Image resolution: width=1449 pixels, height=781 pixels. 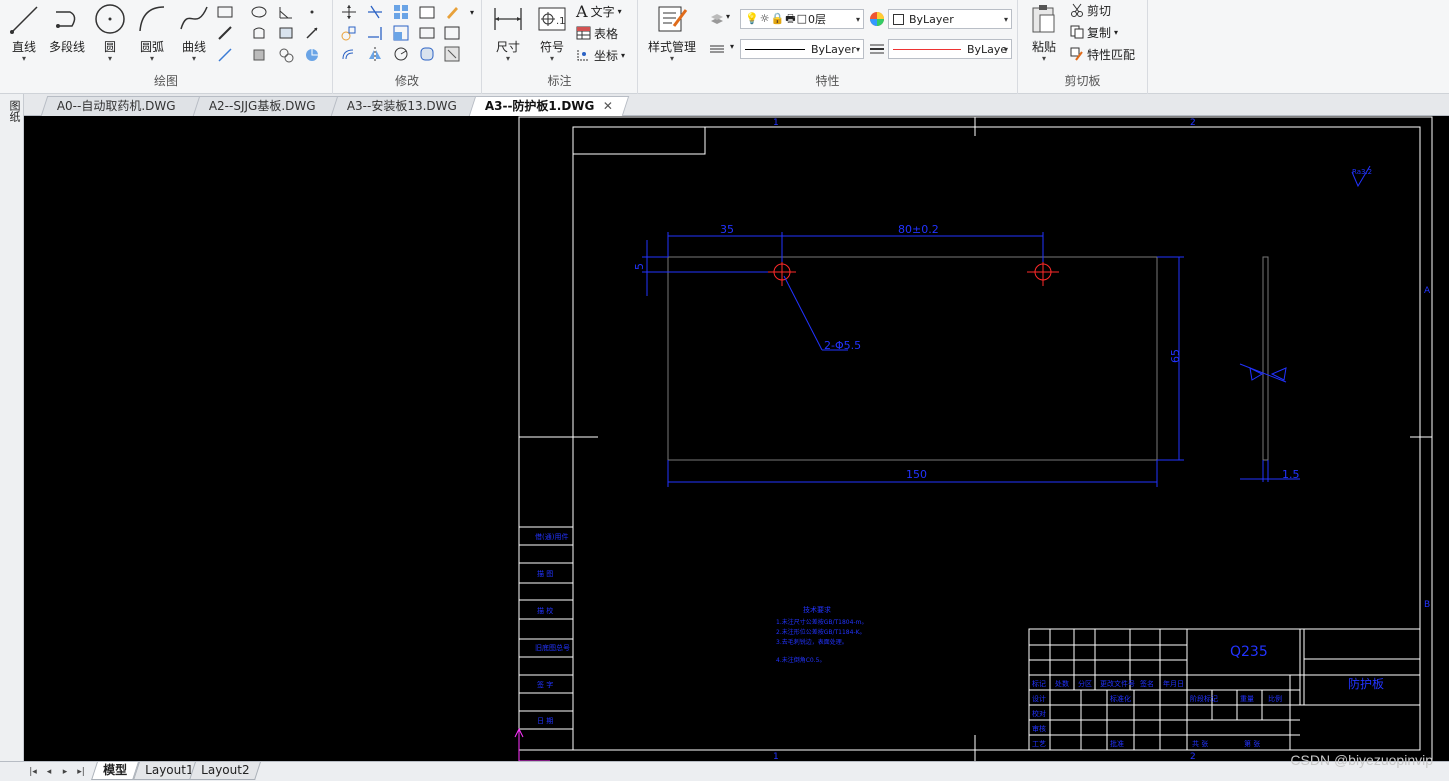 I want to click on next-layout-icon: ▸, so click(x=65, y=772).